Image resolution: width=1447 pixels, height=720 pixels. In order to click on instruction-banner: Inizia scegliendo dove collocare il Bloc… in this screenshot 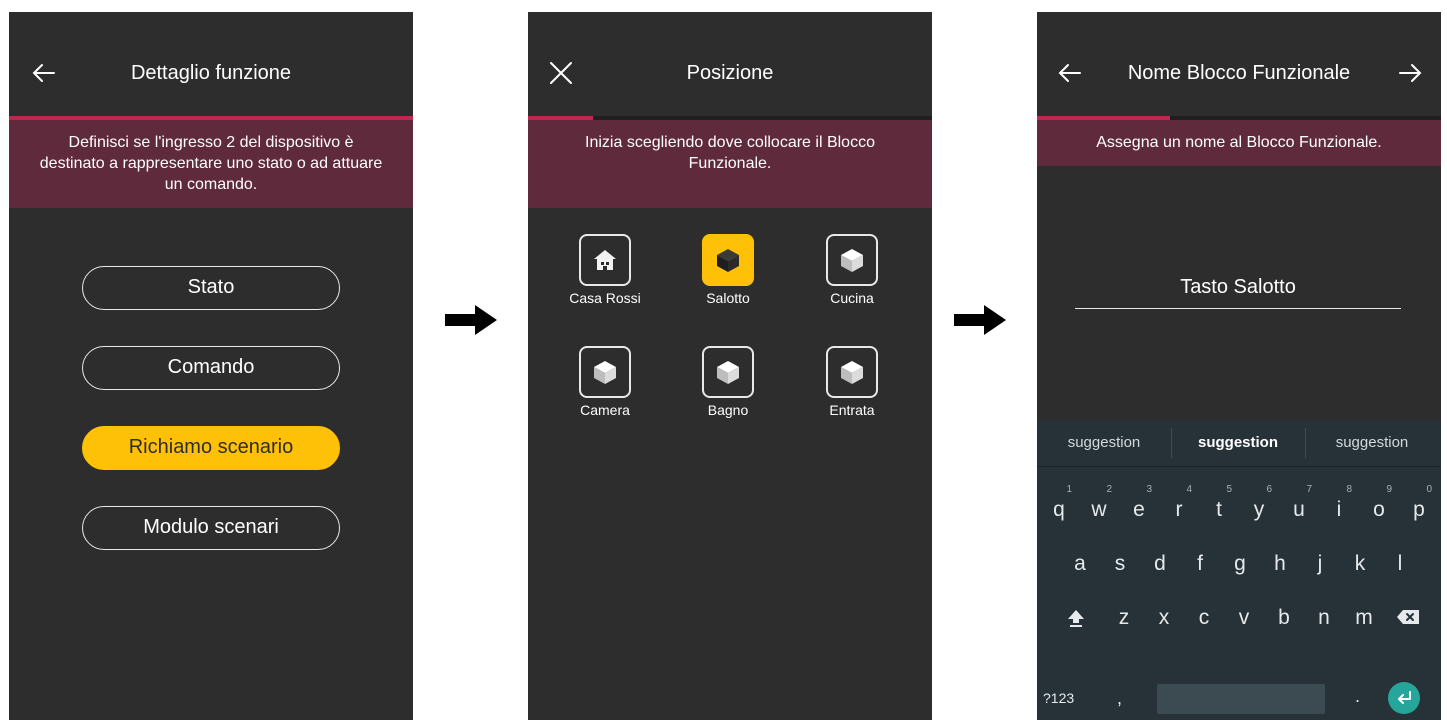, I will do `click(730, 164)`.